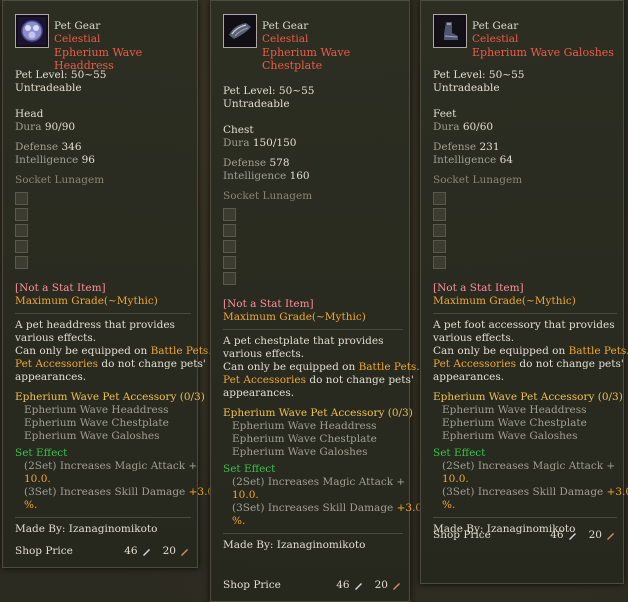 The height and width of the screenshot is (602, 628). Describe the element at coordinates (543, 52) in the screenshot. I see `item-name: Epherium Wave Galoshes` at that location.